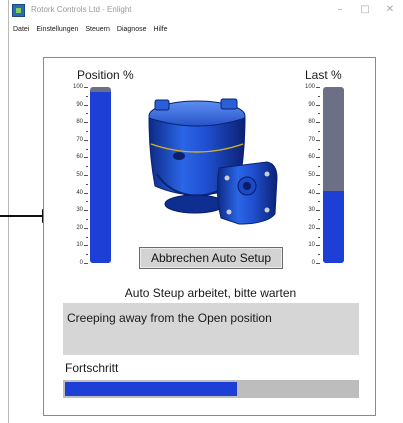  What do you see at coordinates (79, 210) in the screenshot?
I see `position_gauge-tick-label: 30` at bounding box center [79, 210].